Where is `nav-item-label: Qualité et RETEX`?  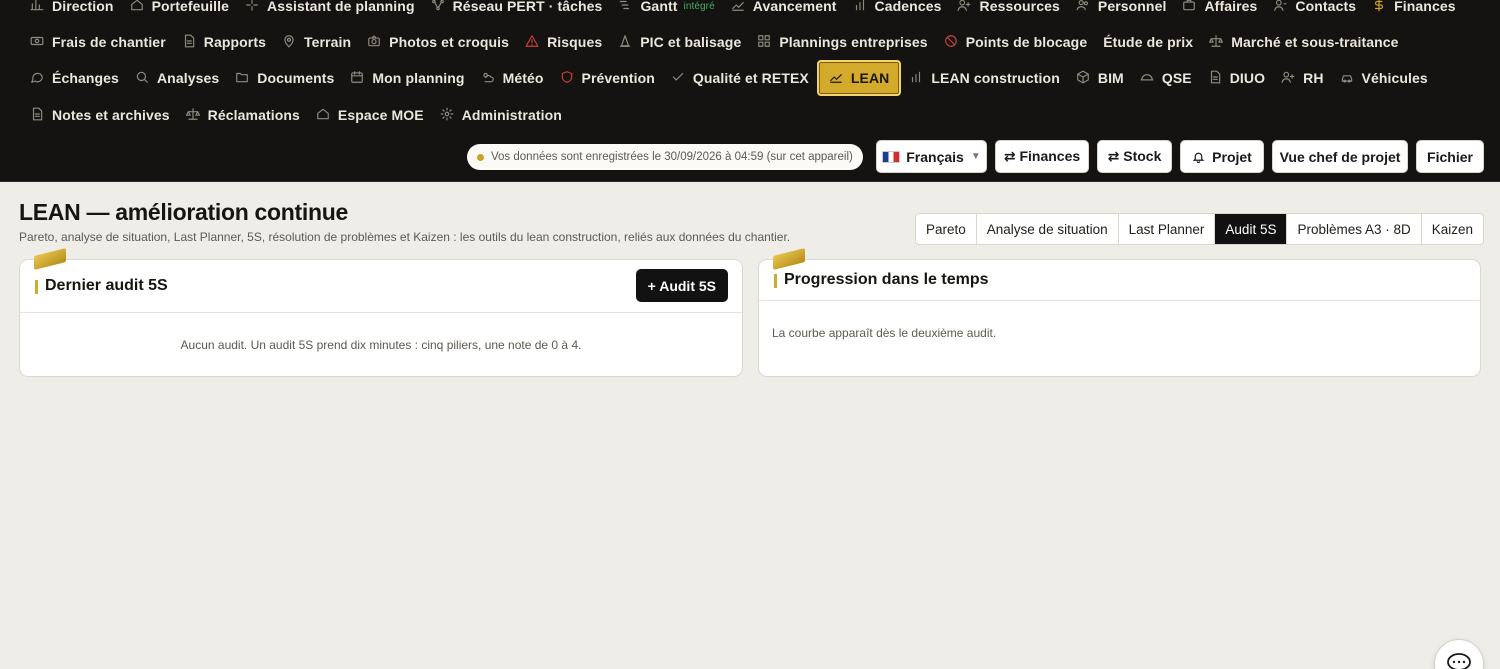
nav-item-label: Qualité et RETEX is located at coordinates (750, 78).